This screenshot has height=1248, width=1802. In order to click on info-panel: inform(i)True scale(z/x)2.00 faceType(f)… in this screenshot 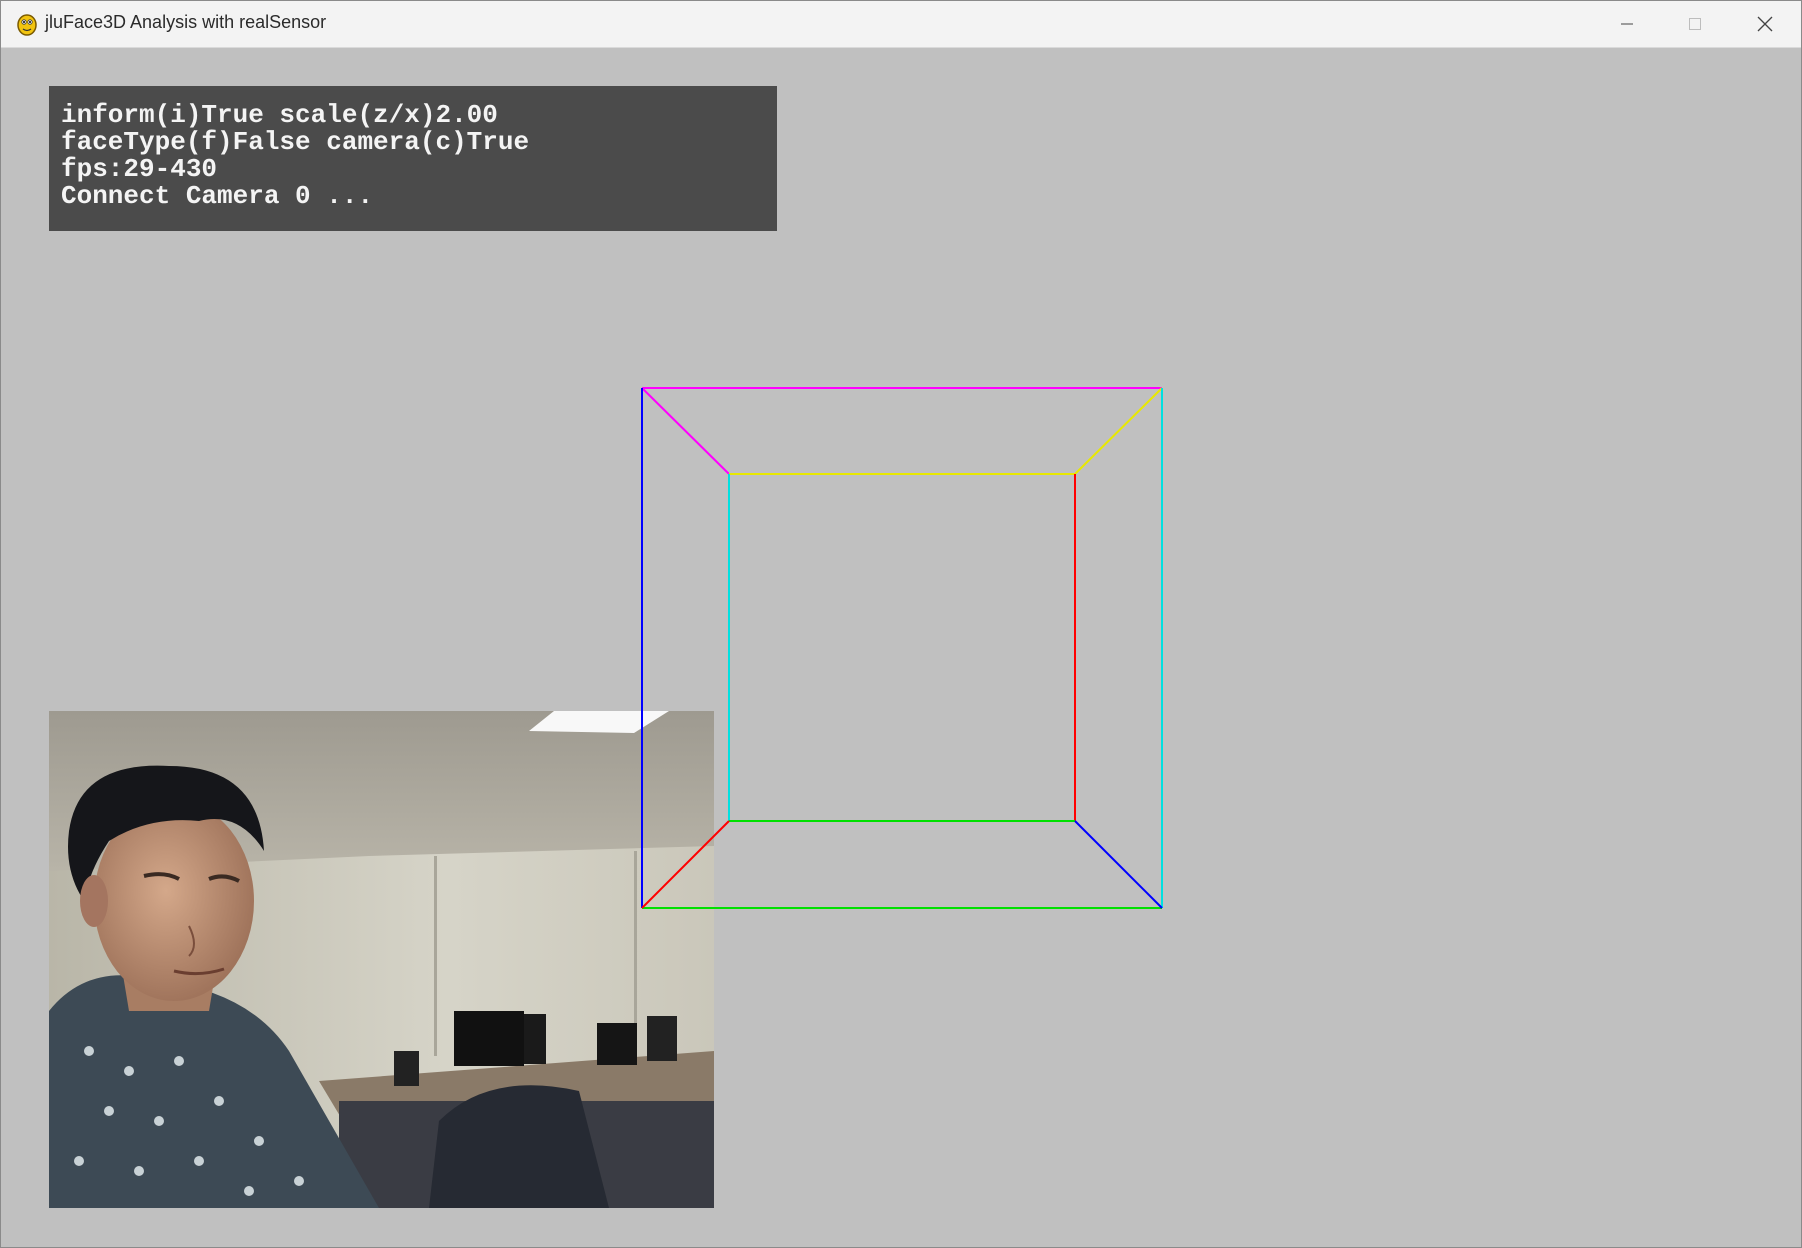, I will do `click(413, 158)`.